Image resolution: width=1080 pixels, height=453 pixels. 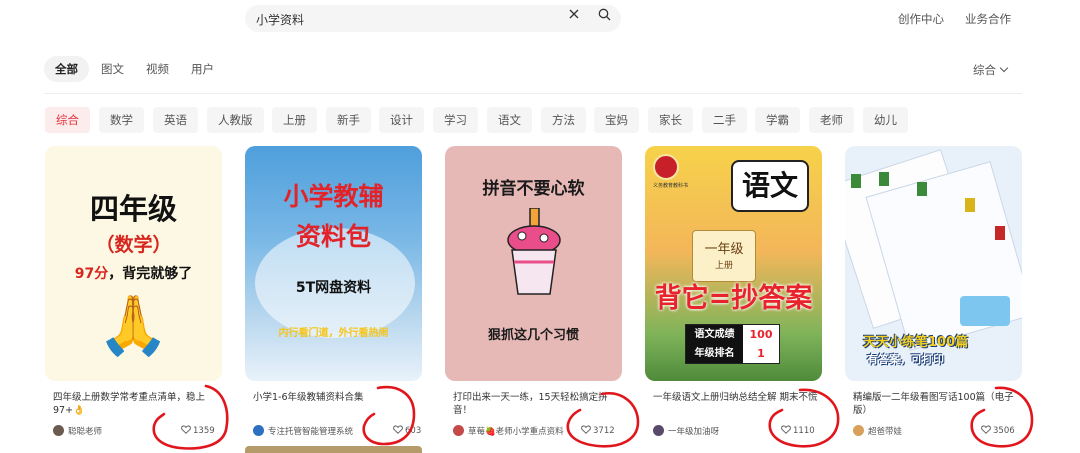 What do you see at coordinates (85, 431) in the screenshot?
I see `author-name: 聪聪老师` at bounding box center [85, 431].